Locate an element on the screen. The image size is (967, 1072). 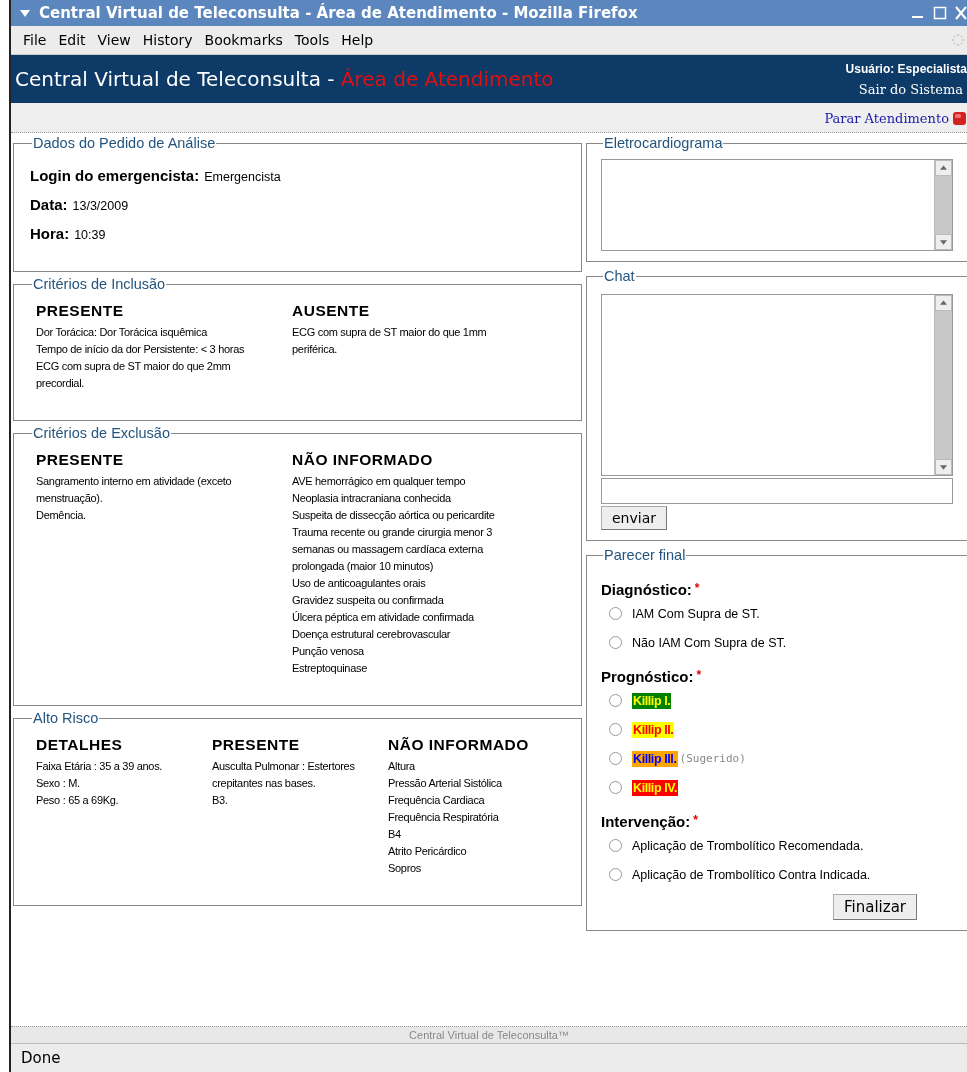
menu-item: Help is located at coordinates (357, 40).